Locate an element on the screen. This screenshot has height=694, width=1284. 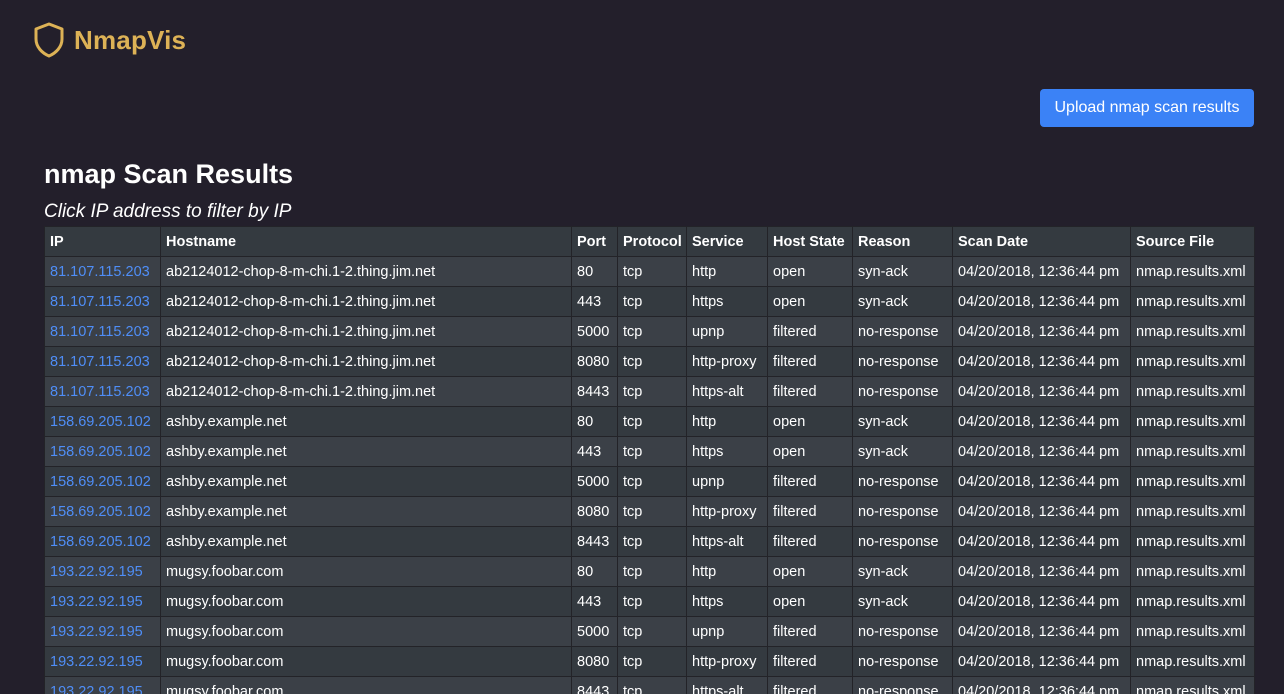
column-header-port: Port is located at coordinates (594, 241).